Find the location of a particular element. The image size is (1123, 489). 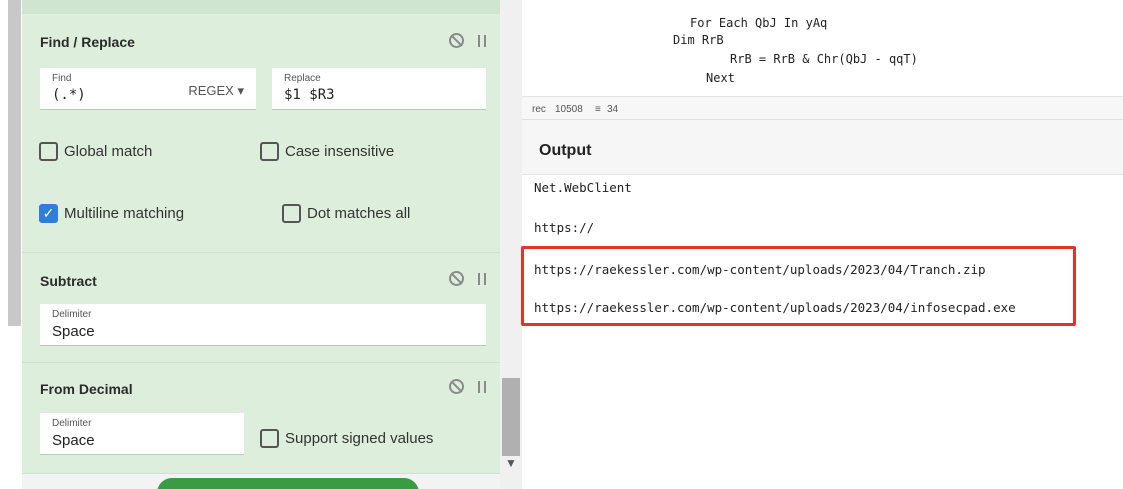

global-match-checkbox: Global match is located at coordinates (95, 151).